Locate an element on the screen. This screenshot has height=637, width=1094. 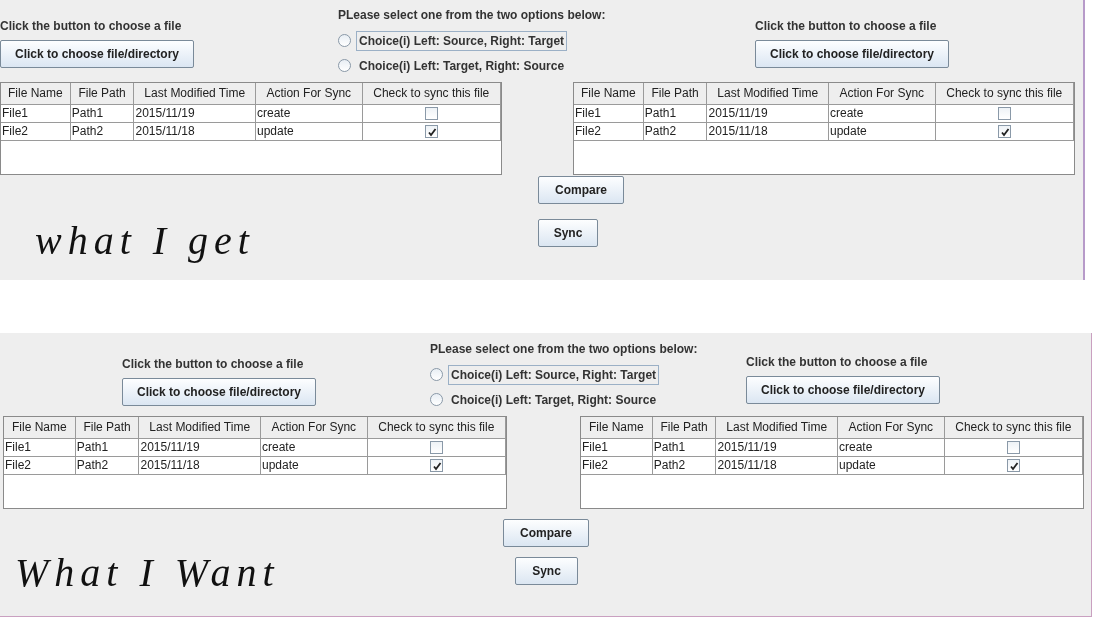
handwritten-caption: What I Want is located at coordinates (147, 572).